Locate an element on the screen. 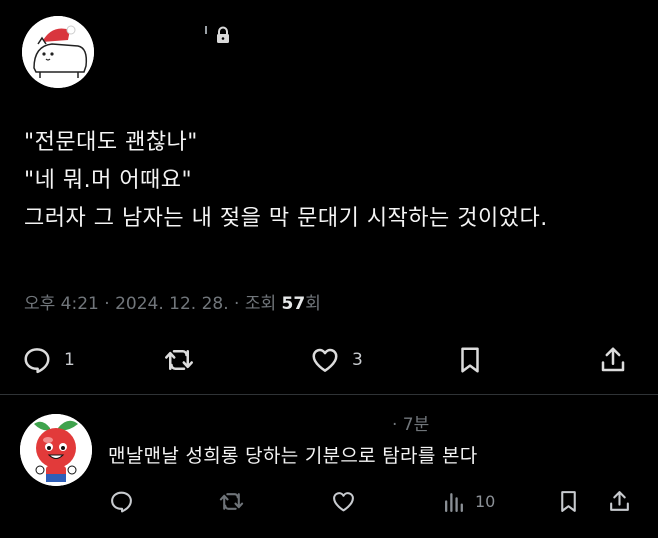 This screenshot has width=658, height=538. reply-time: · 7분 is located at coordinates (410, 422).